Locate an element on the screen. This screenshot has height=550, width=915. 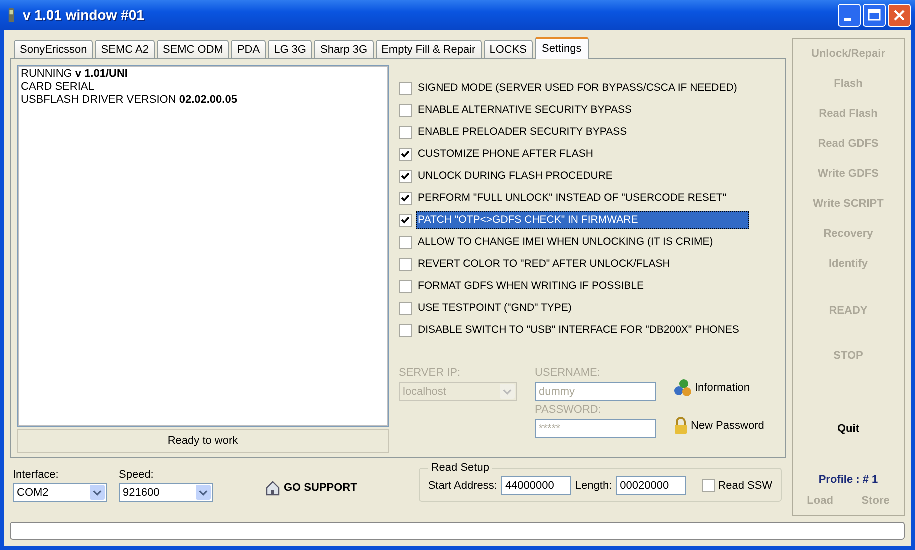
field-label: SERVER IP: is located at coordinates (430, 373).